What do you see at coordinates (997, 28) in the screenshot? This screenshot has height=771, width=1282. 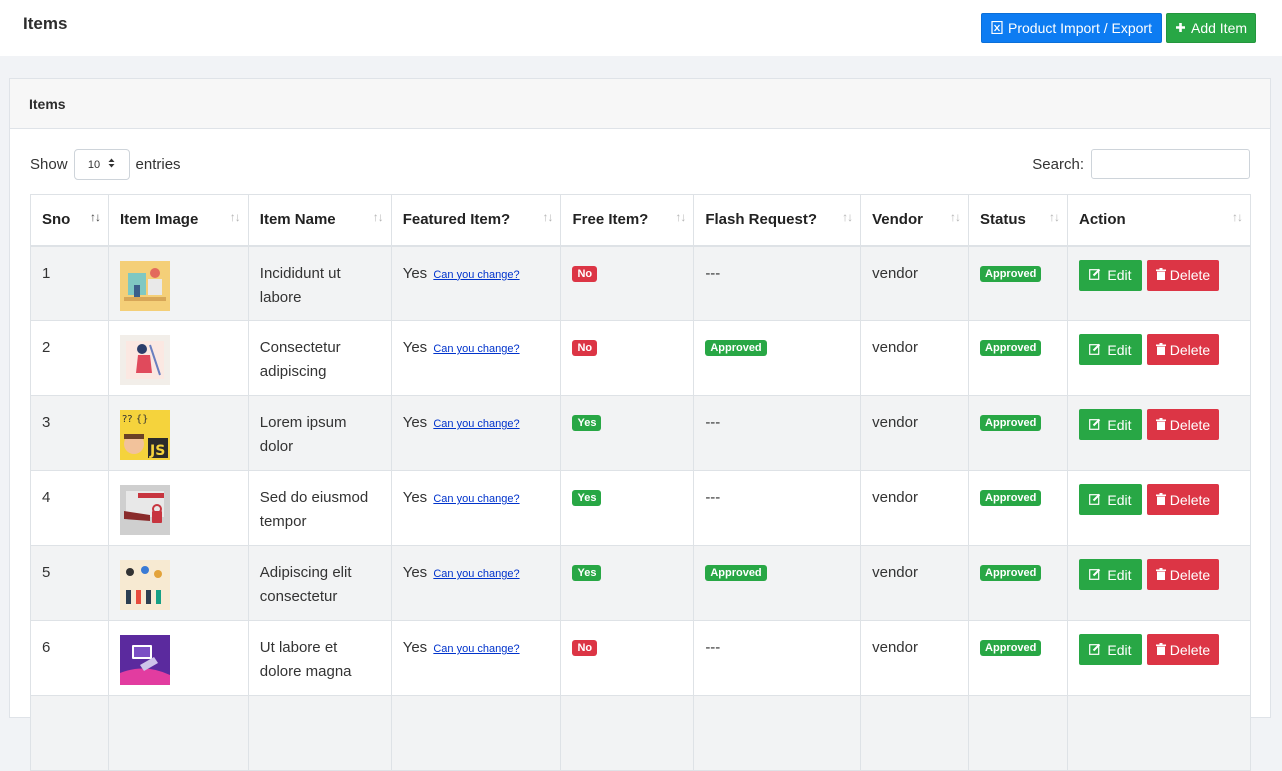 I see `file-excel-icon` at bounding box center [997, 28].